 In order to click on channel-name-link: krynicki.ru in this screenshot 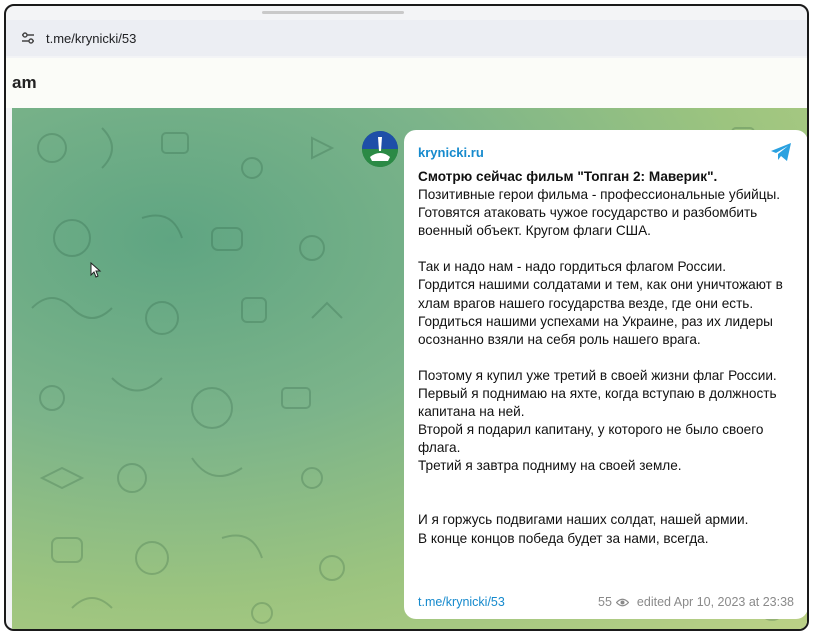, I will do `click(606, 153)`.